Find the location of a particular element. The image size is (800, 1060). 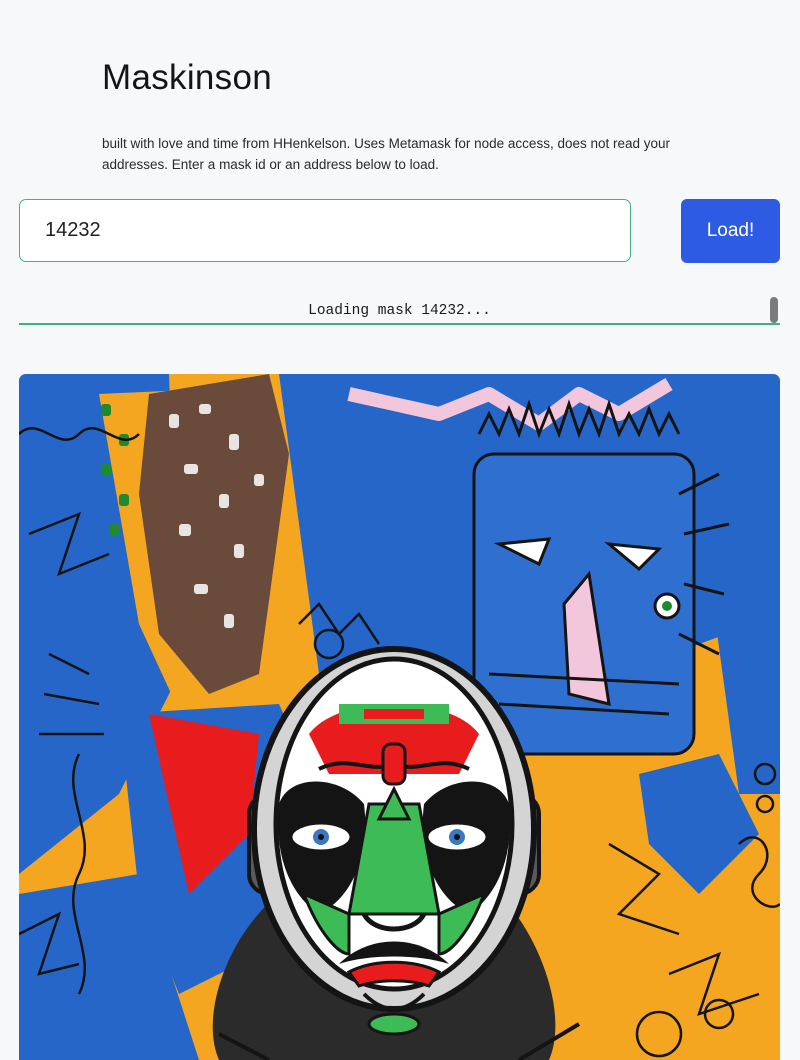

mask-id-input is located at coordinates (325, 230).